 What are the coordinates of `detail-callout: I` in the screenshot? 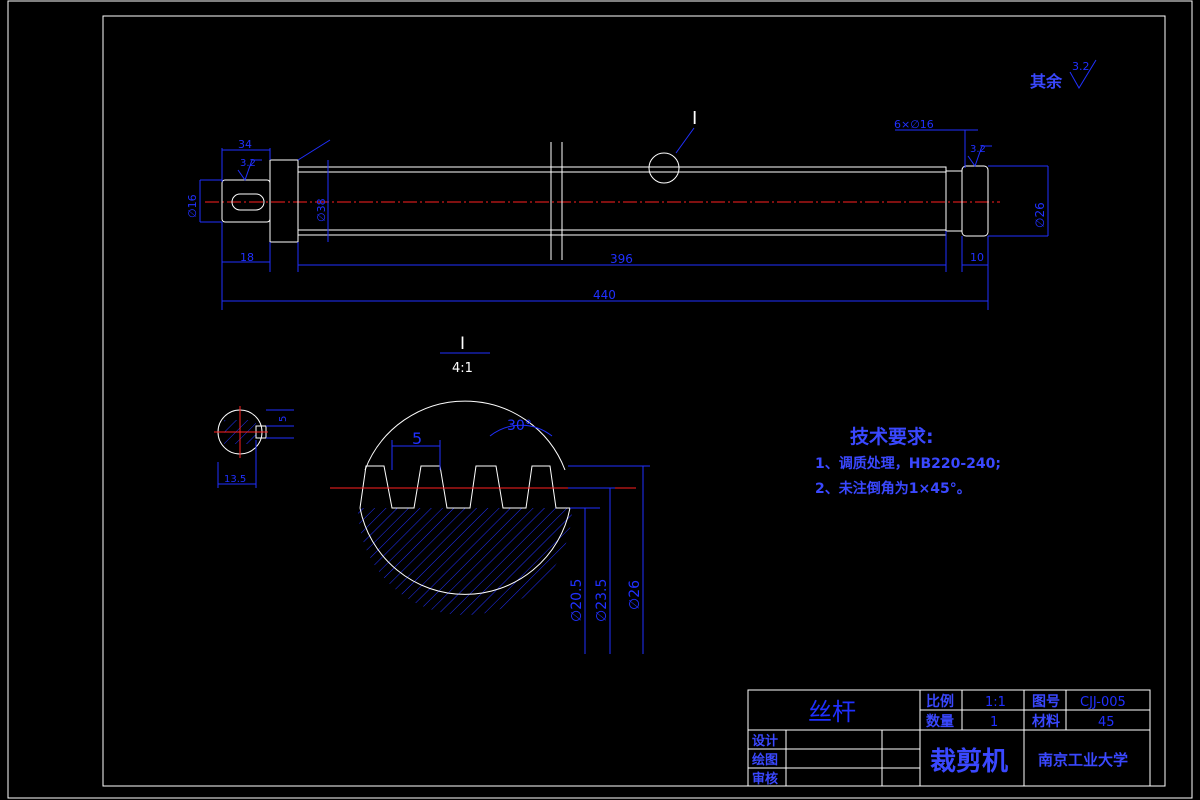 It's located at (694, 118).